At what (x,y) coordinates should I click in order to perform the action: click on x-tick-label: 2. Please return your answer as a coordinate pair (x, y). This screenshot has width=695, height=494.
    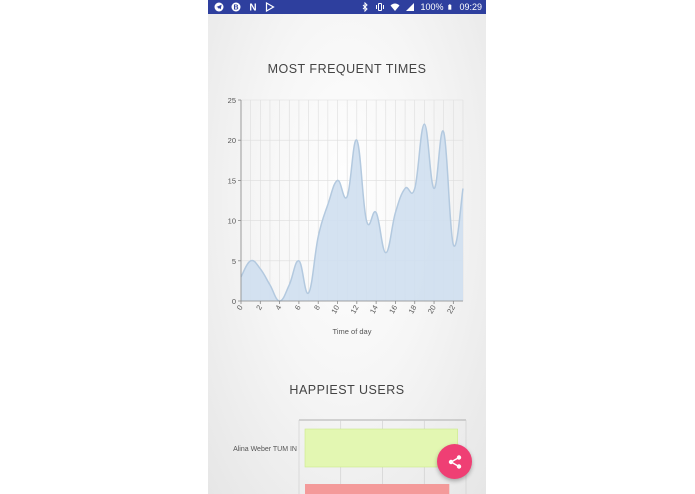
    Looking at the image, I should click on (259, 308).